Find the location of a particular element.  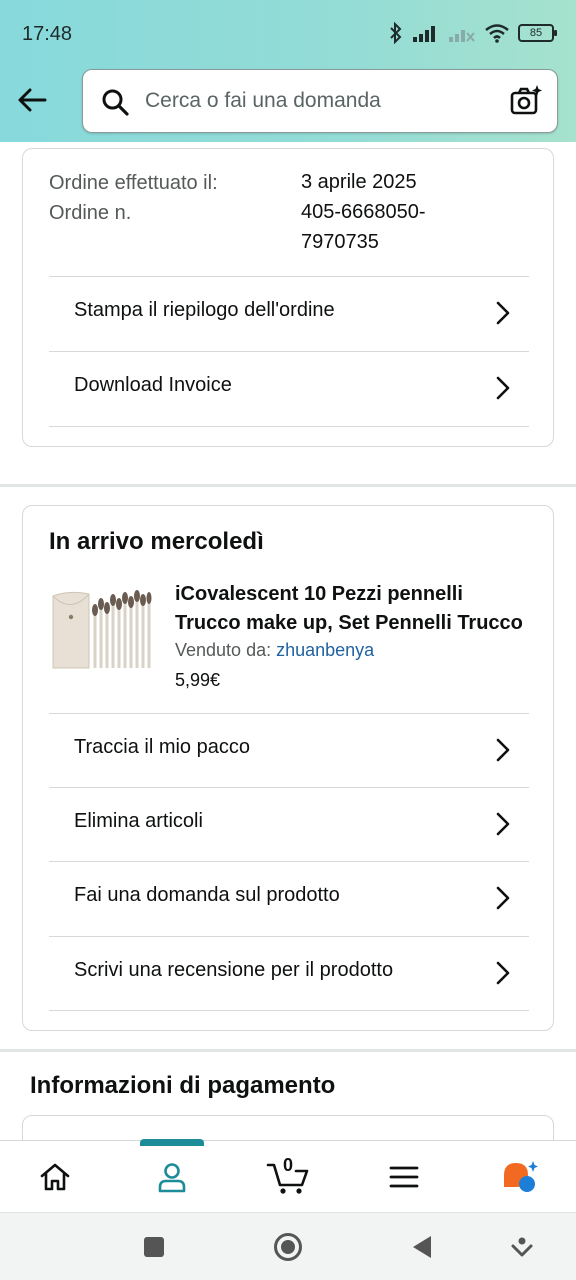

write-review-row: Scrivi una recensione per il prodotto is located at coordinates (289, 973).